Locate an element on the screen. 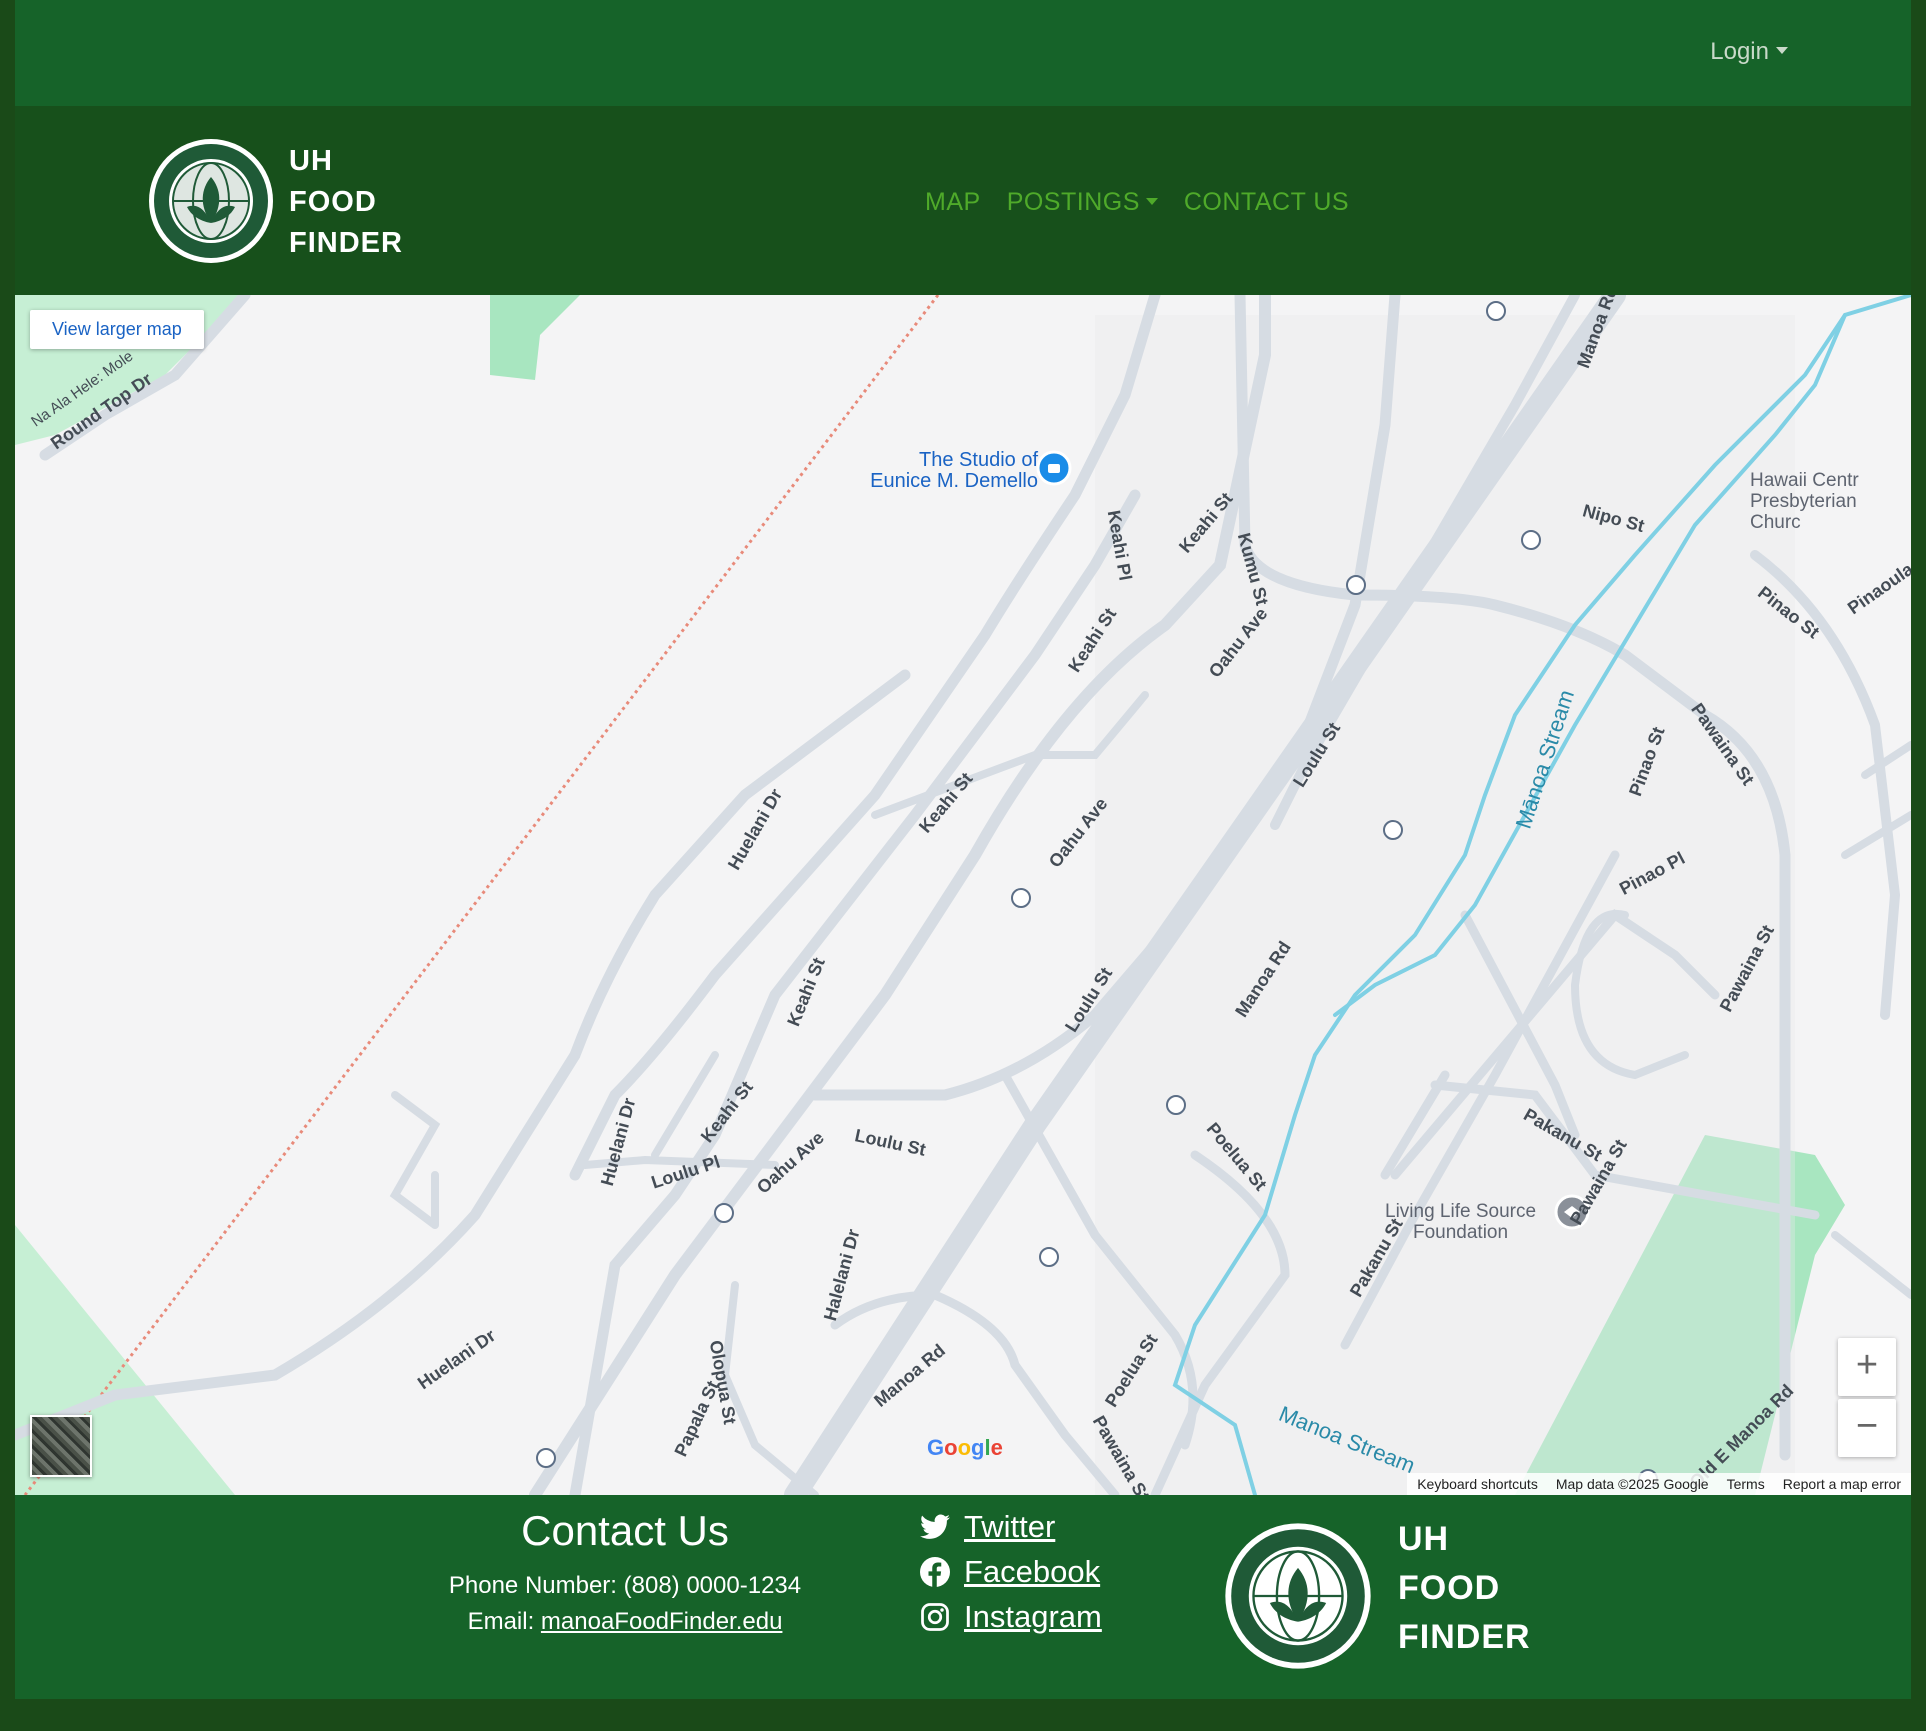  footer-facebook: Facebook is located at coordinates (1010, 1572).